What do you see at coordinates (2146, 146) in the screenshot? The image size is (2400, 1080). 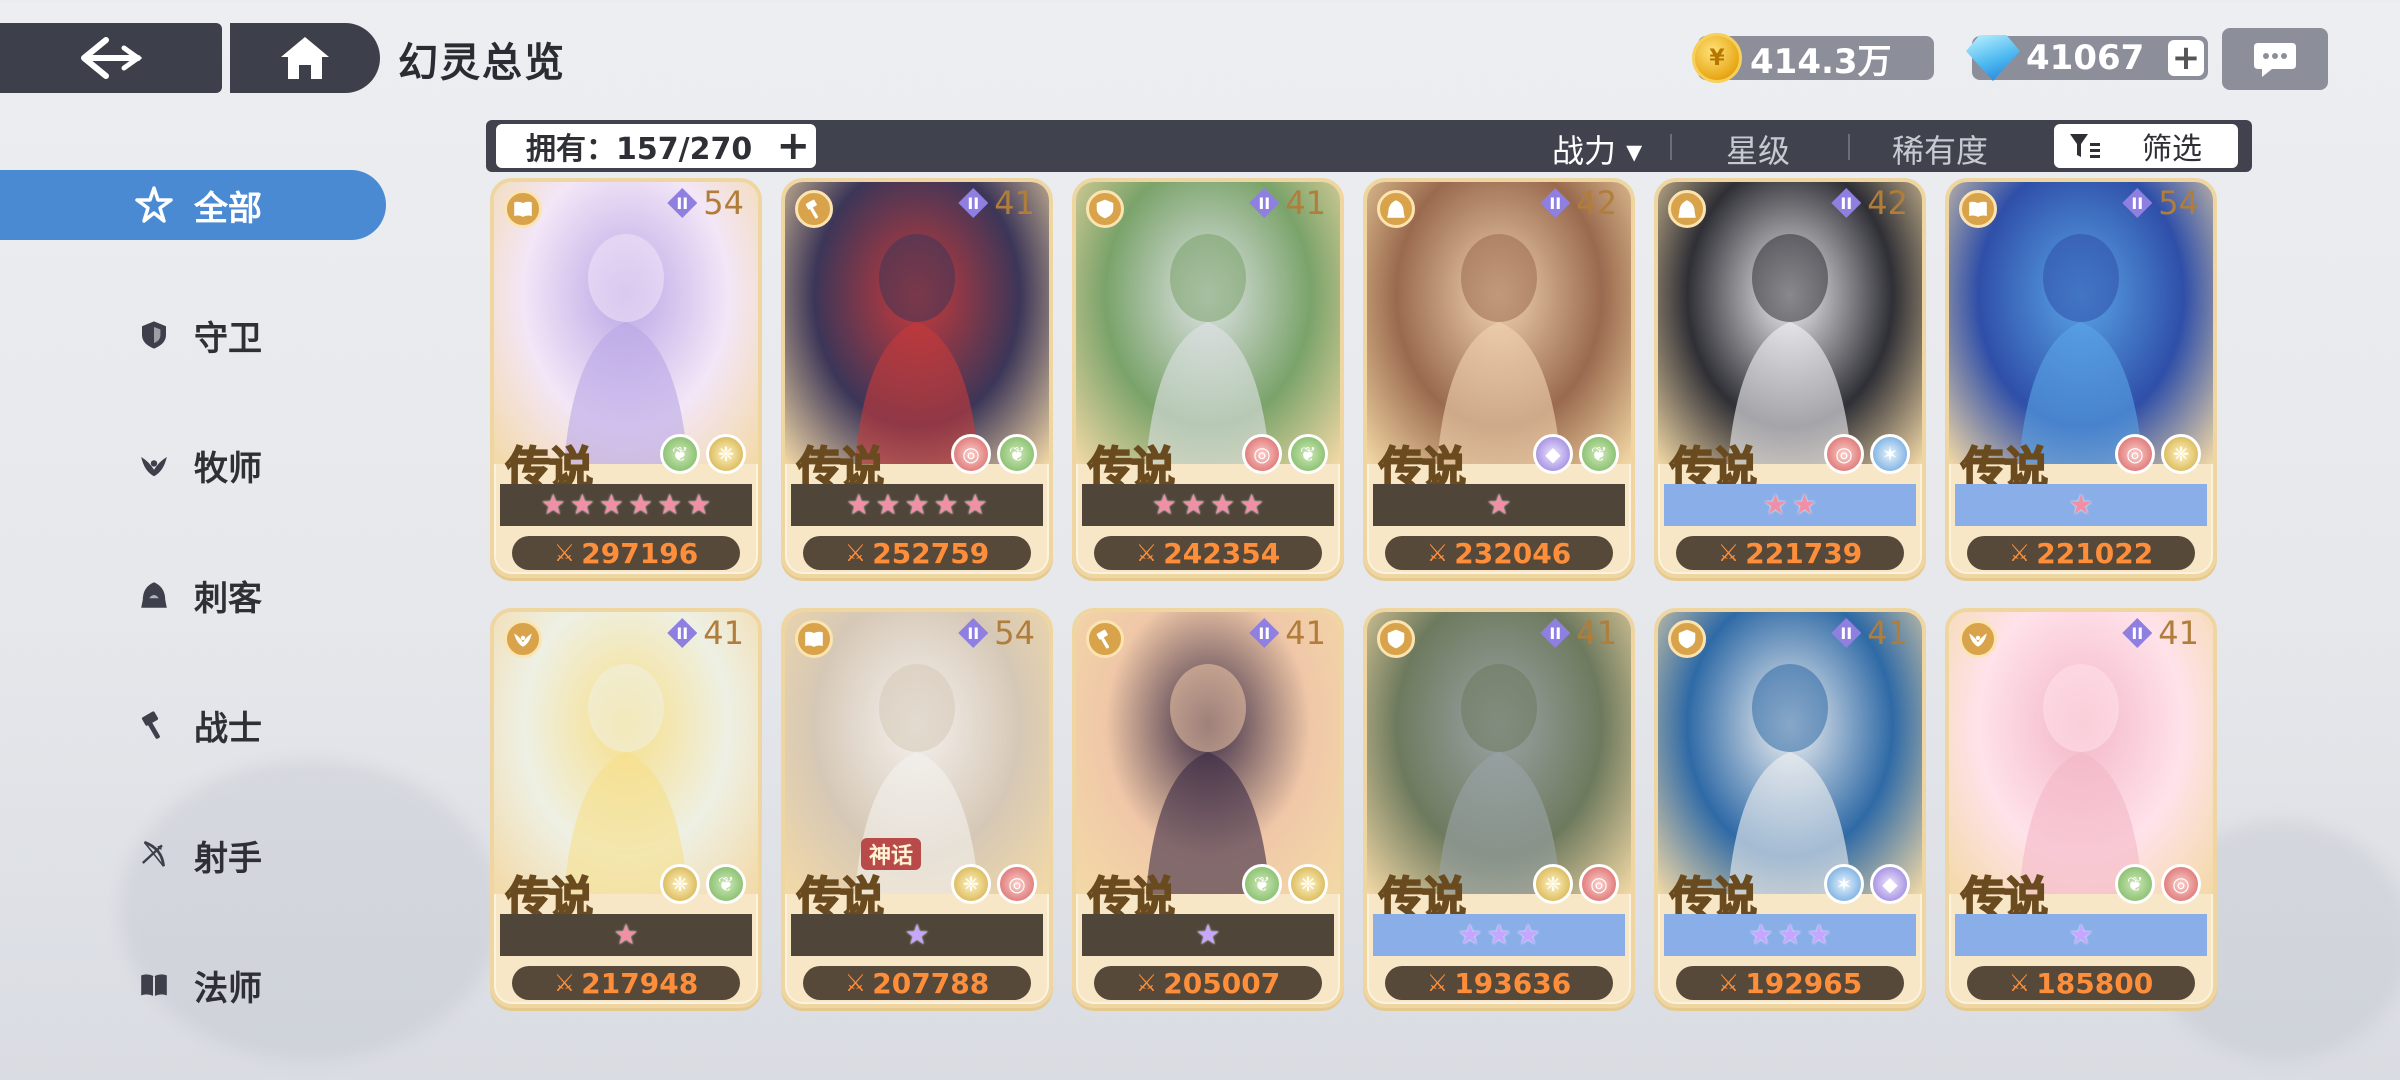 I see `filter-button: 筛选` at bounding box center [2146, 146].